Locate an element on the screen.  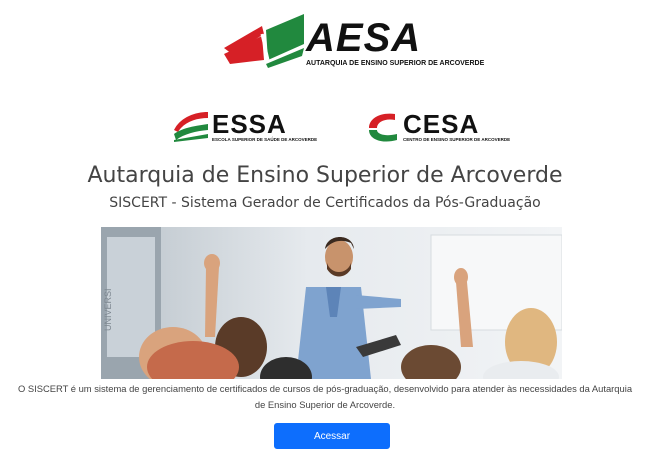
cesa-logo-tagline: CENTRO DE ENSINO SUPERIOR DE ARCOVERDE is located at coordinates (457, 139).